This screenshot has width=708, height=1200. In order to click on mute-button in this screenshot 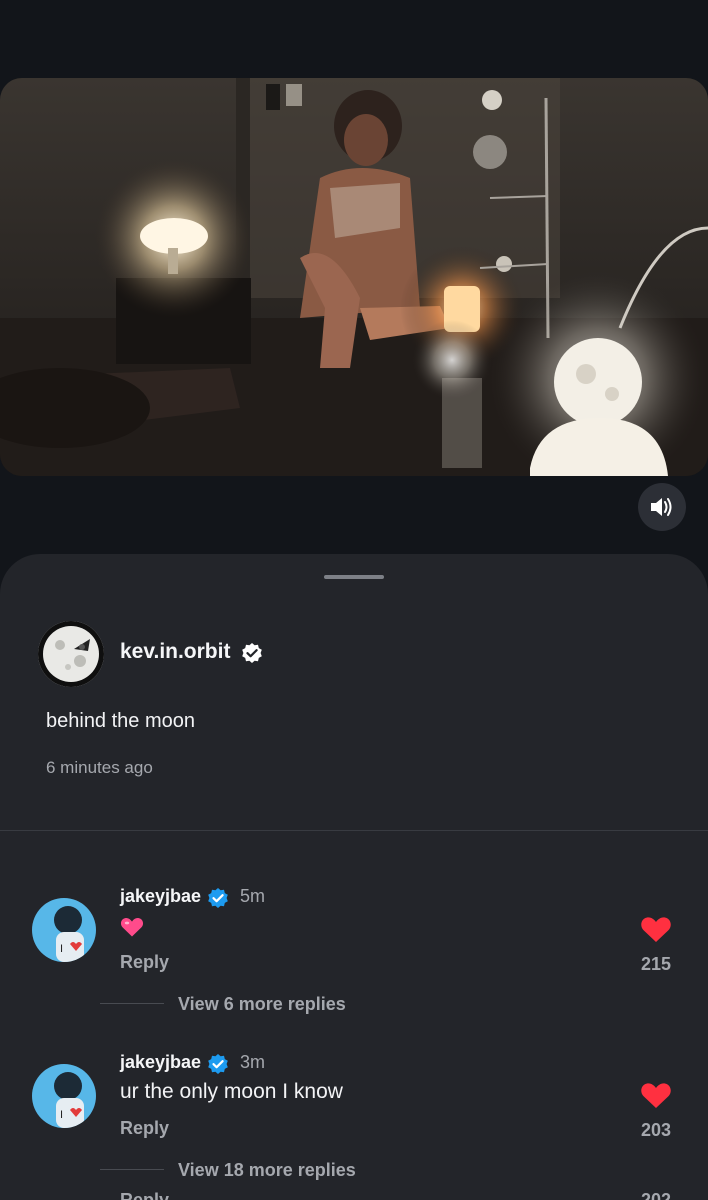, I will do `click(662, 507)`.